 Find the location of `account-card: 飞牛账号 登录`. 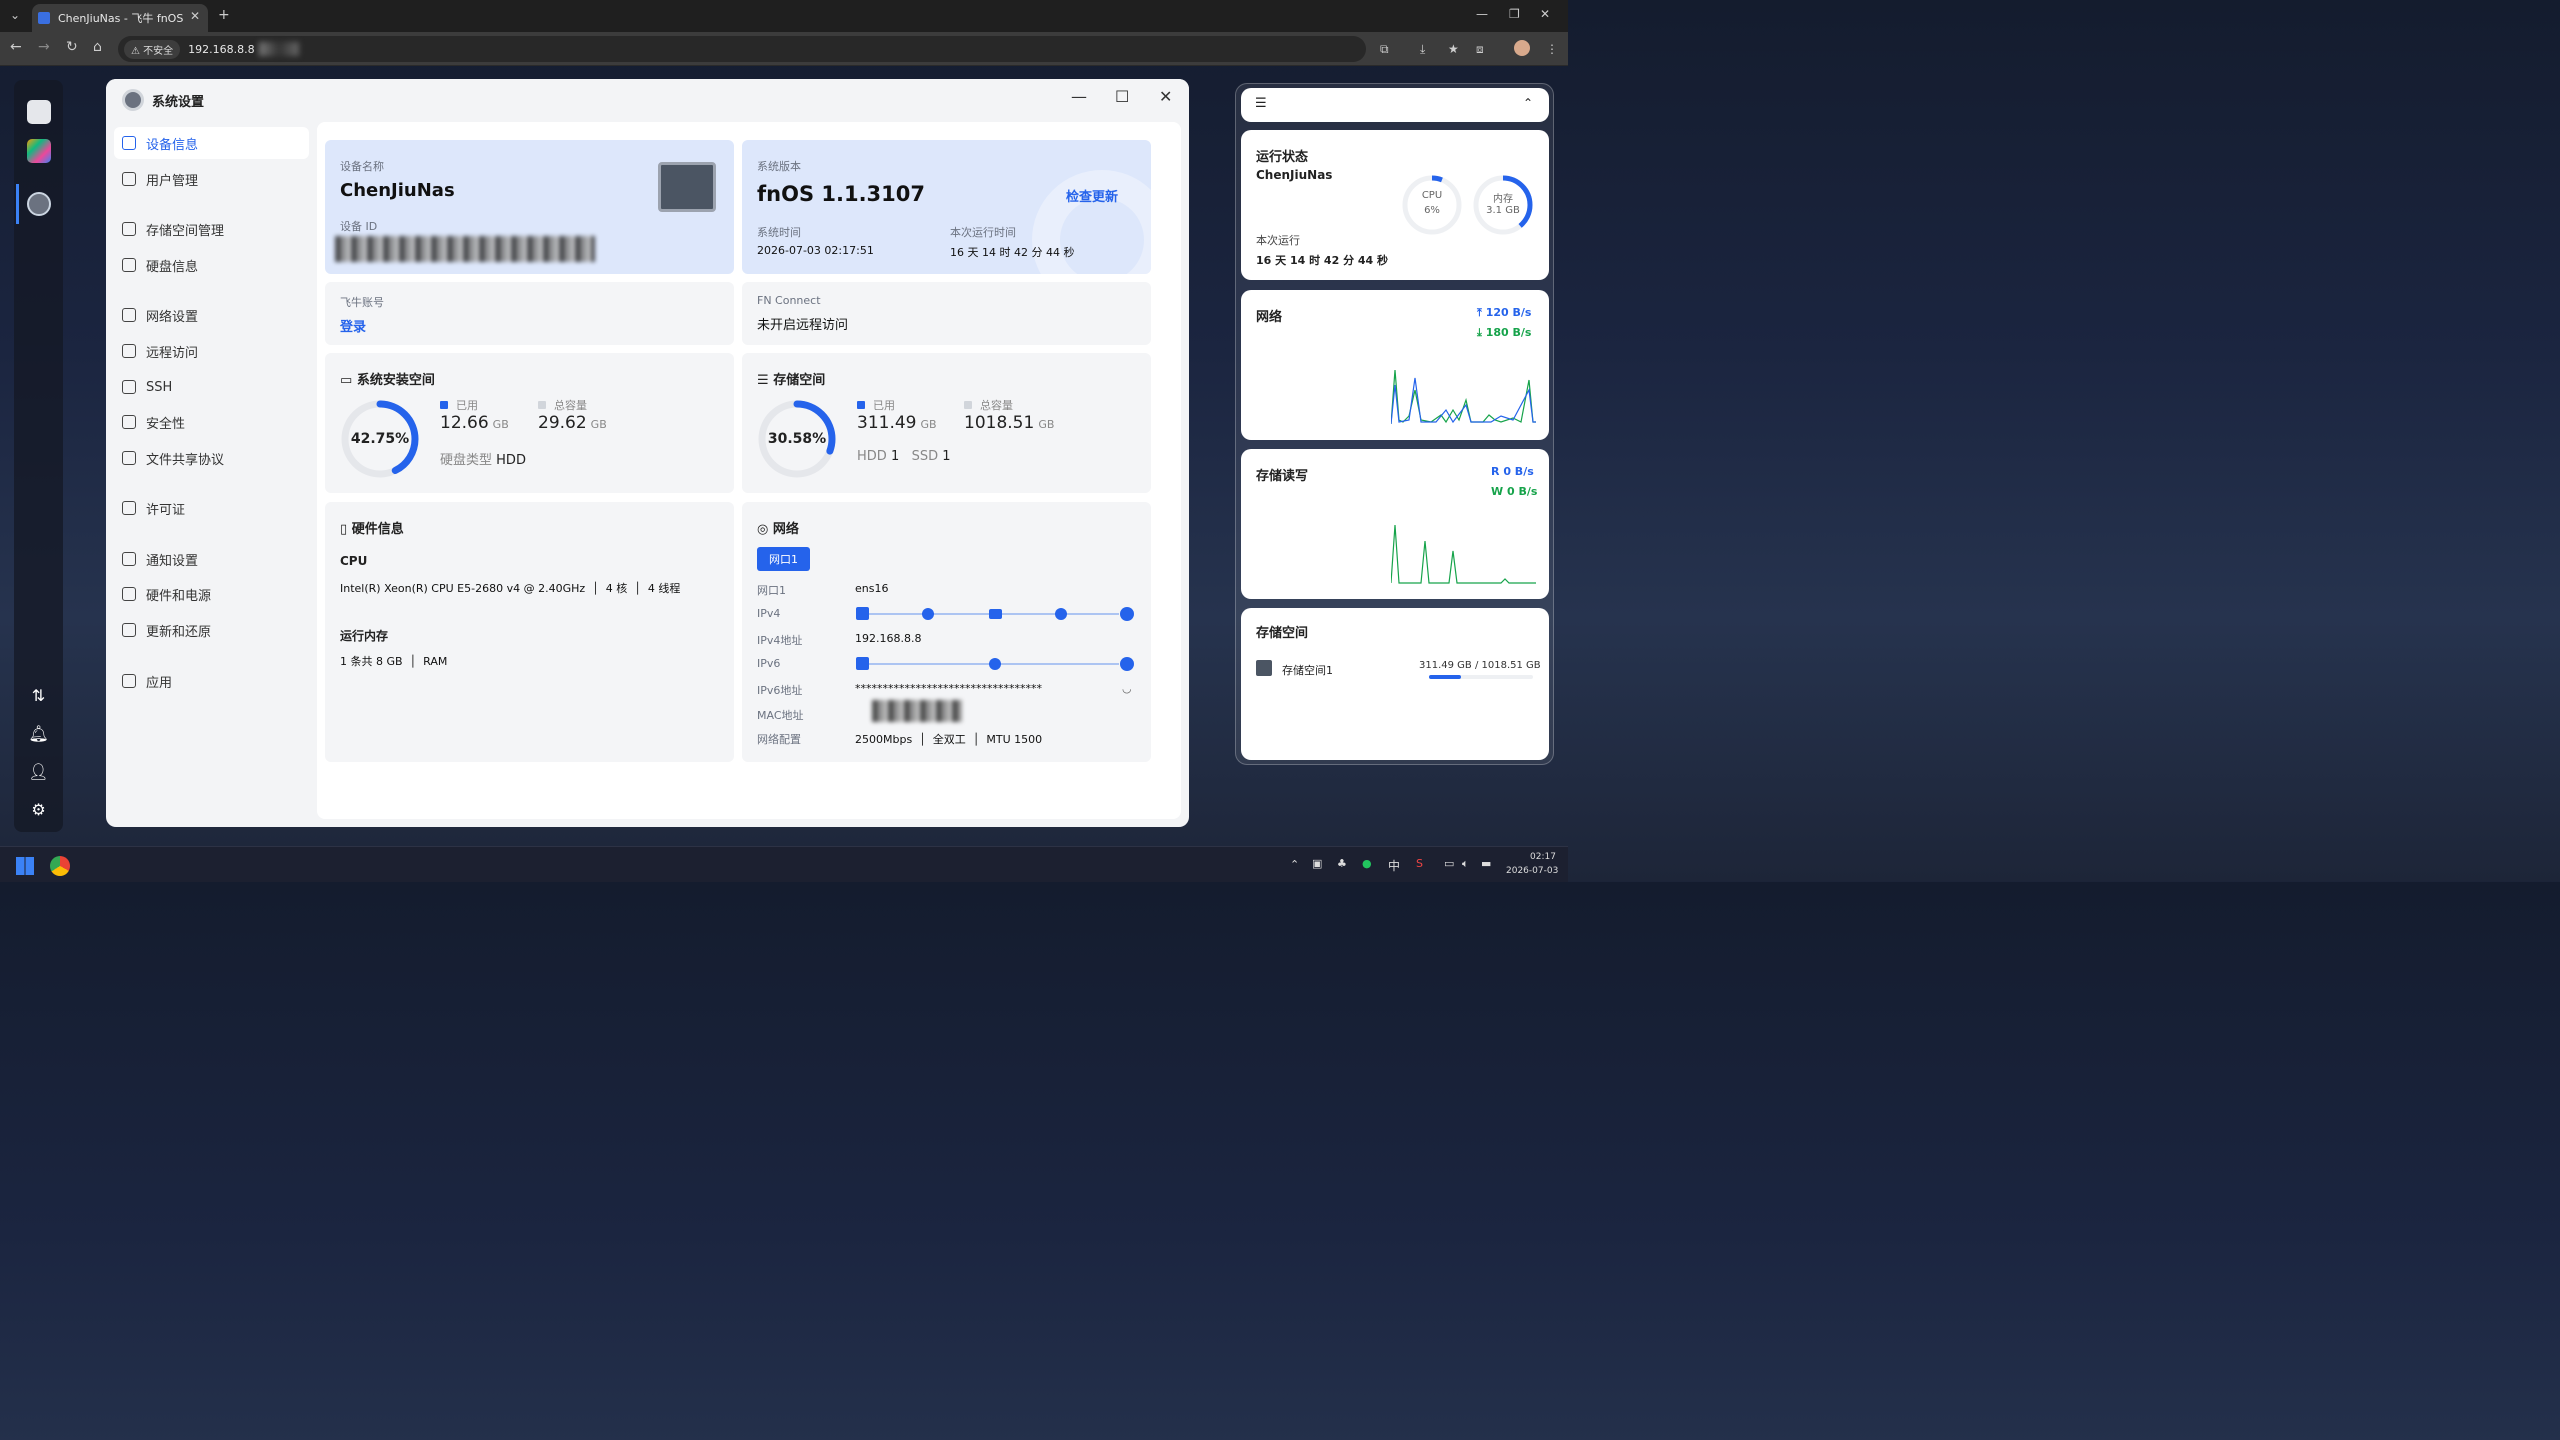

account-card: 飞牛账号 登录 is located at coordinates (529, 313).